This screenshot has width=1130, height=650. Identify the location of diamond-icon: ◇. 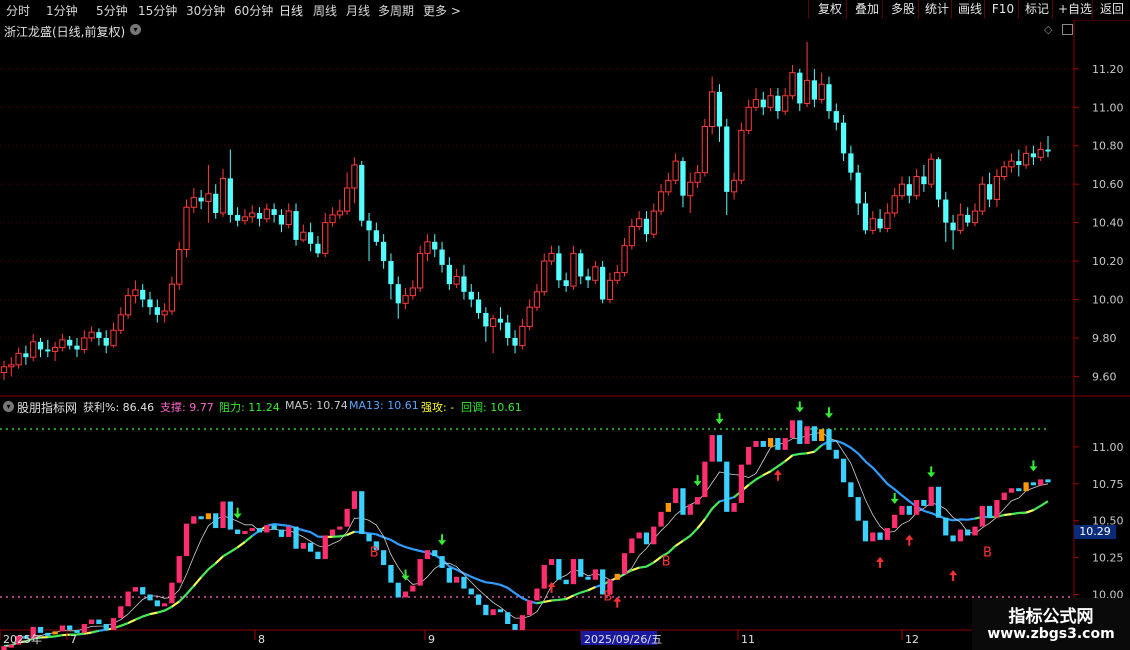
(1048, 29).